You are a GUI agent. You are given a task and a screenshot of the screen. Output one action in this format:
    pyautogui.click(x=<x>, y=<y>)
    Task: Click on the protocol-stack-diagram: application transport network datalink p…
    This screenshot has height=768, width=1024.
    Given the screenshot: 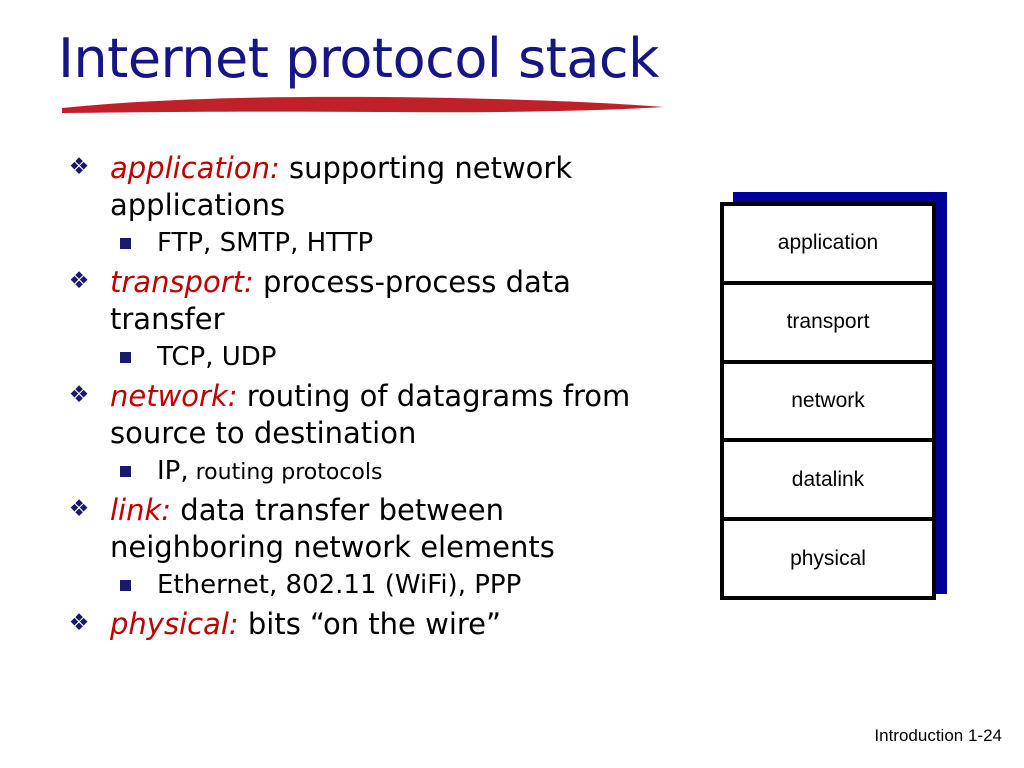 What is the action you would take?
    pyautogui.click(x=834, y=396)
    